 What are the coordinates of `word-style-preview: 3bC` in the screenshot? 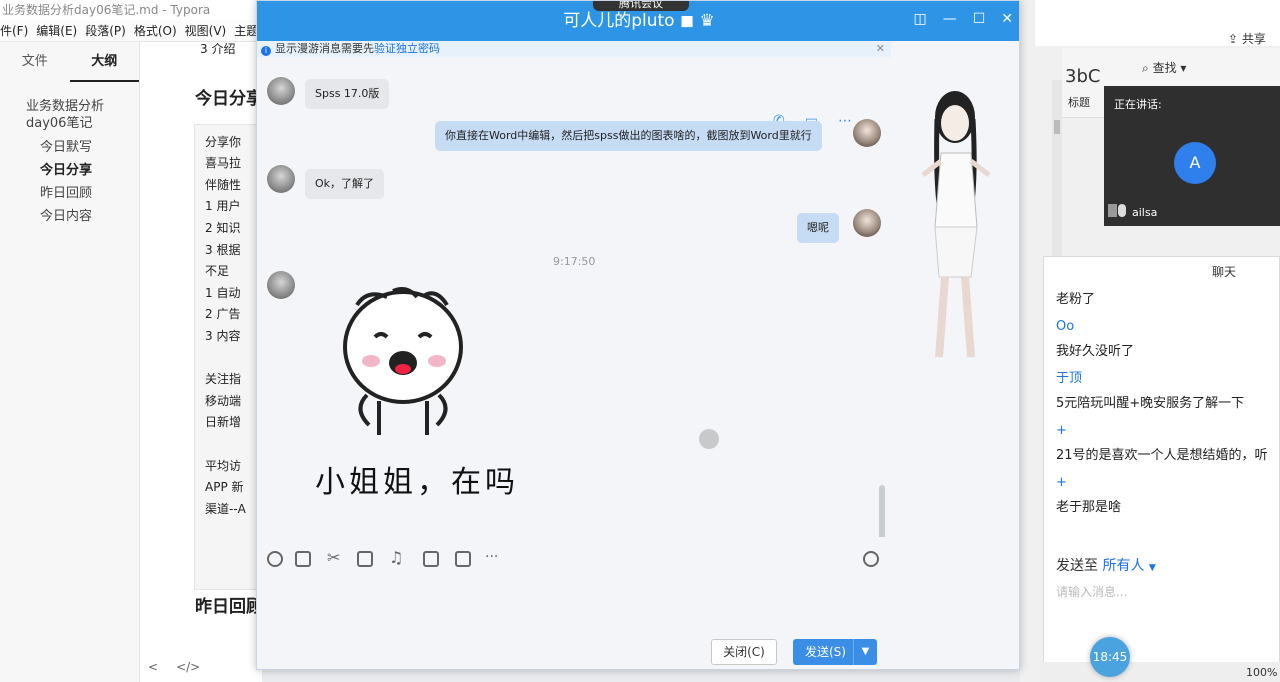 It's located at (1082, 76).